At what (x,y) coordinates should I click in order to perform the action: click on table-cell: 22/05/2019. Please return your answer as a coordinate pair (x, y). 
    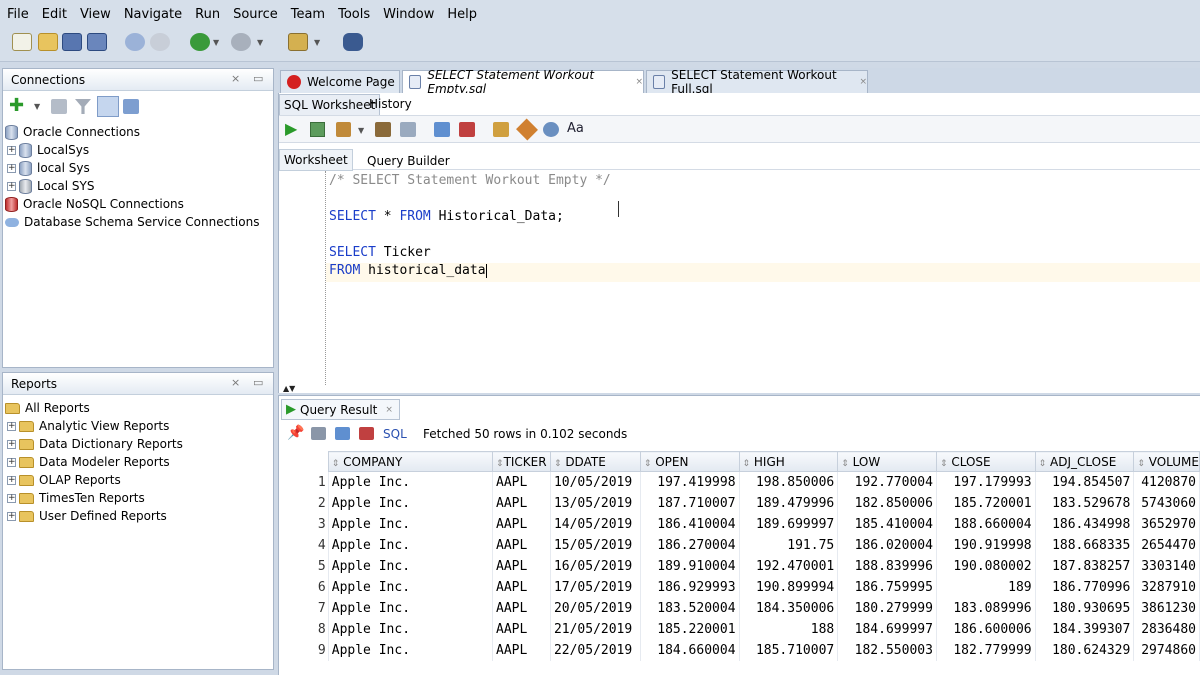
    Looking at the image, I should click on (595, 650).